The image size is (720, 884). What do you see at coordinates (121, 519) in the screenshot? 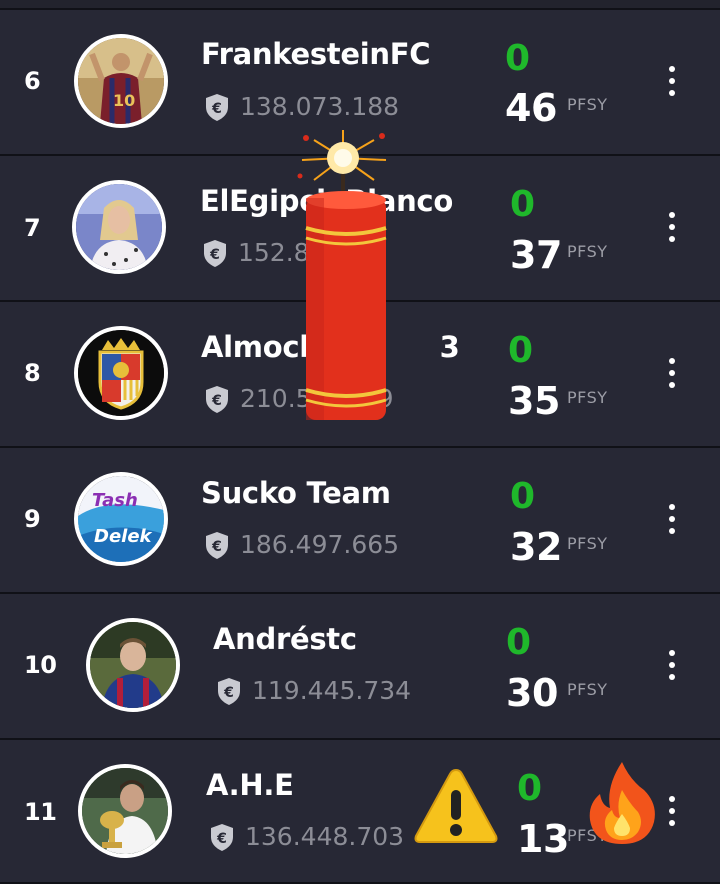
I see `graffiti-avatar: Tash Delek` at bounding box center [121, 519].